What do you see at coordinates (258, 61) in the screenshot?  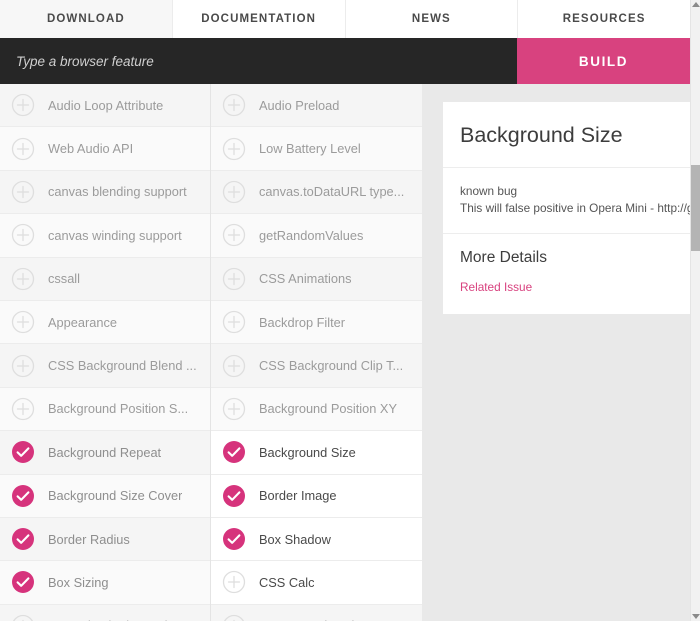 I see `feature-search-input` at bounding box center [258, 61].